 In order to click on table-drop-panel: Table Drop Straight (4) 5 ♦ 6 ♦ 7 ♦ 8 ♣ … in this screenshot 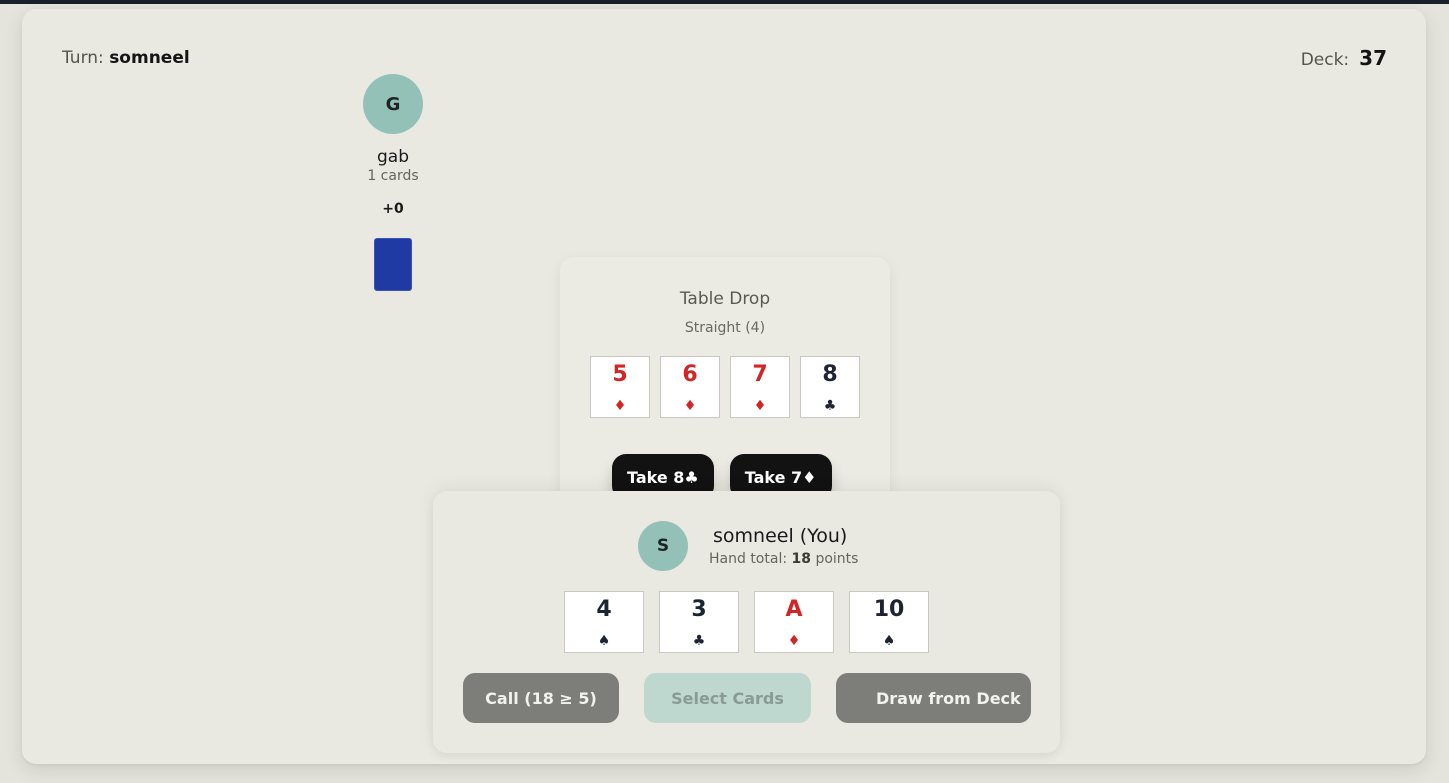, I will do `click(725, 387)`.